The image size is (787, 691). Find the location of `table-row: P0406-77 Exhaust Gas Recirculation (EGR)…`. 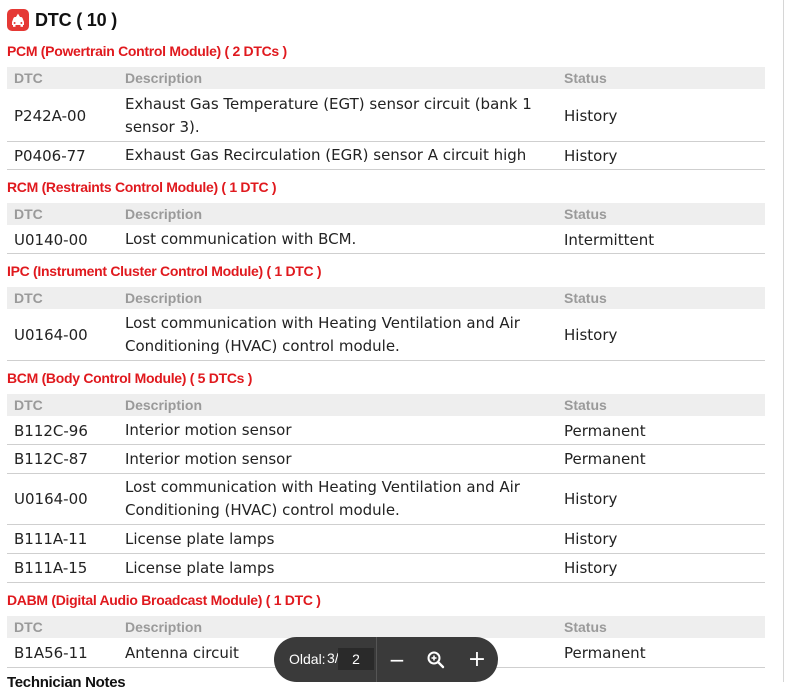

table-row: P0406-77 Exhaust Gas Recirculation (EGR)… is located at coordinates (386, 156).